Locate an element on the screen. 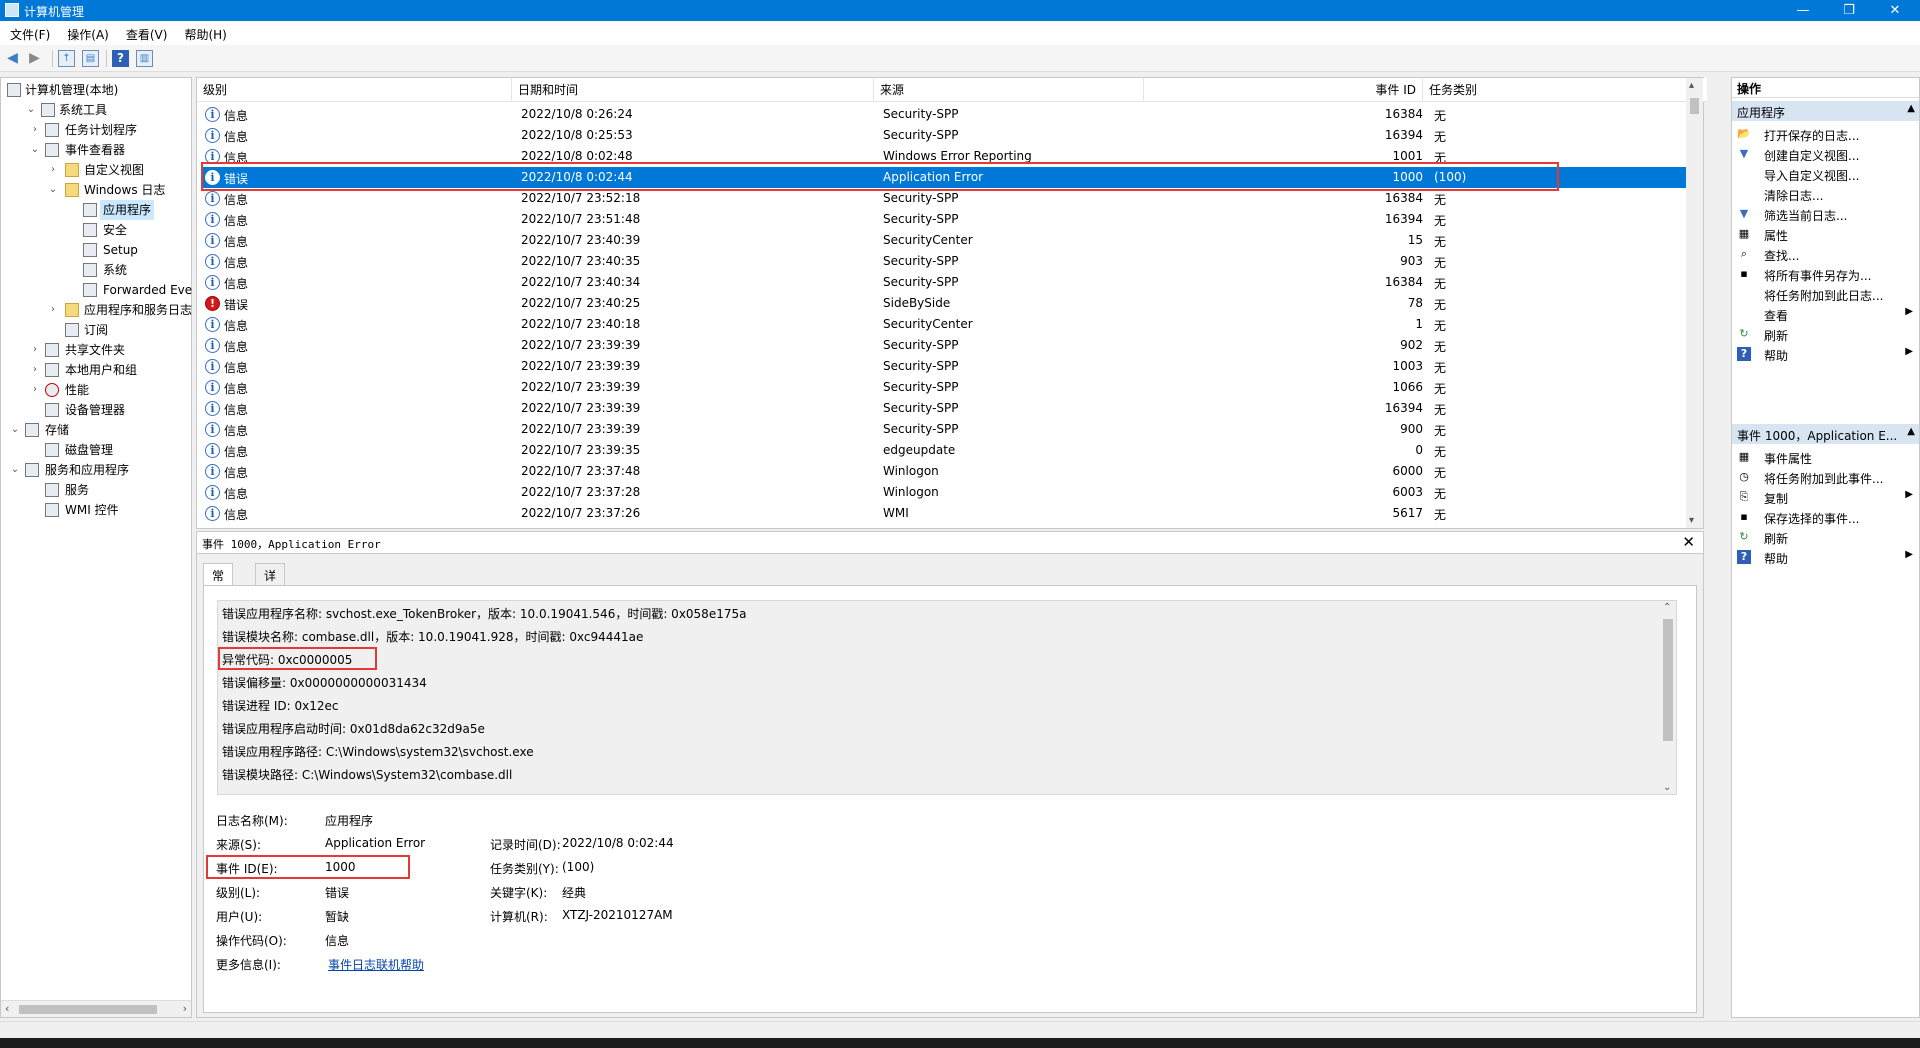  column-date-time: 日期和时间 is located at coordinates (693, 90).